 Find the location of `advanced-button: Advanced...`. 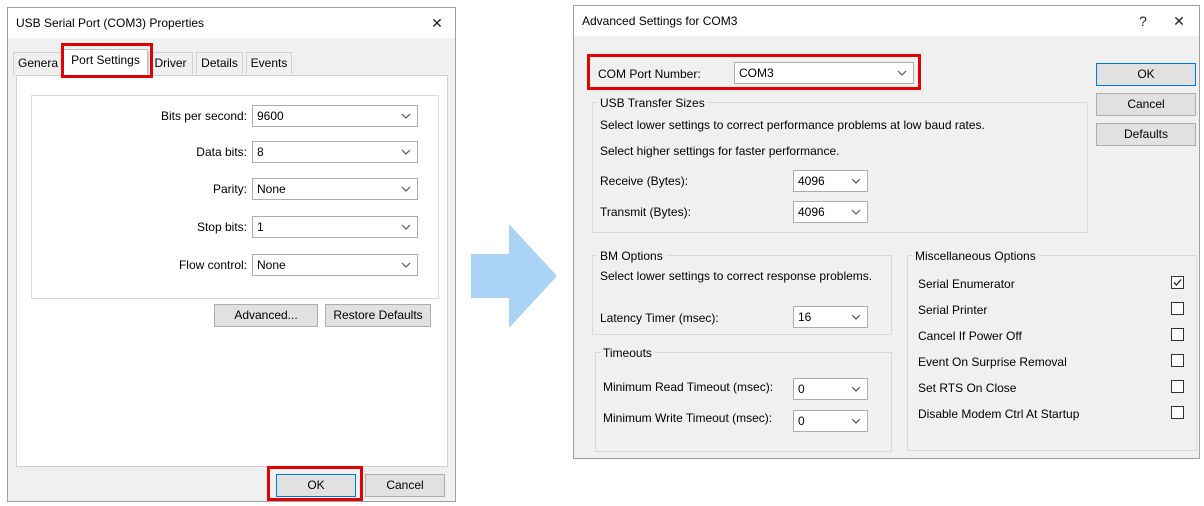

advanced-button: Advanced... is located at coordinates (266, 315).